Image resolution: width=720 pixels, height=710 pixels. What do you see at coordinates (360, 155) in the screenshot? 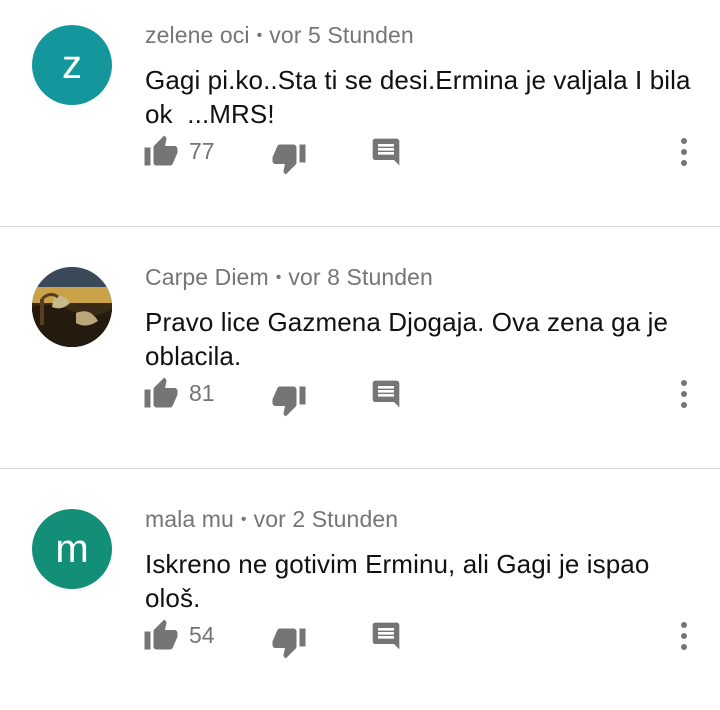
I see `comment-actions: 77` at bounding box center [360, 155].